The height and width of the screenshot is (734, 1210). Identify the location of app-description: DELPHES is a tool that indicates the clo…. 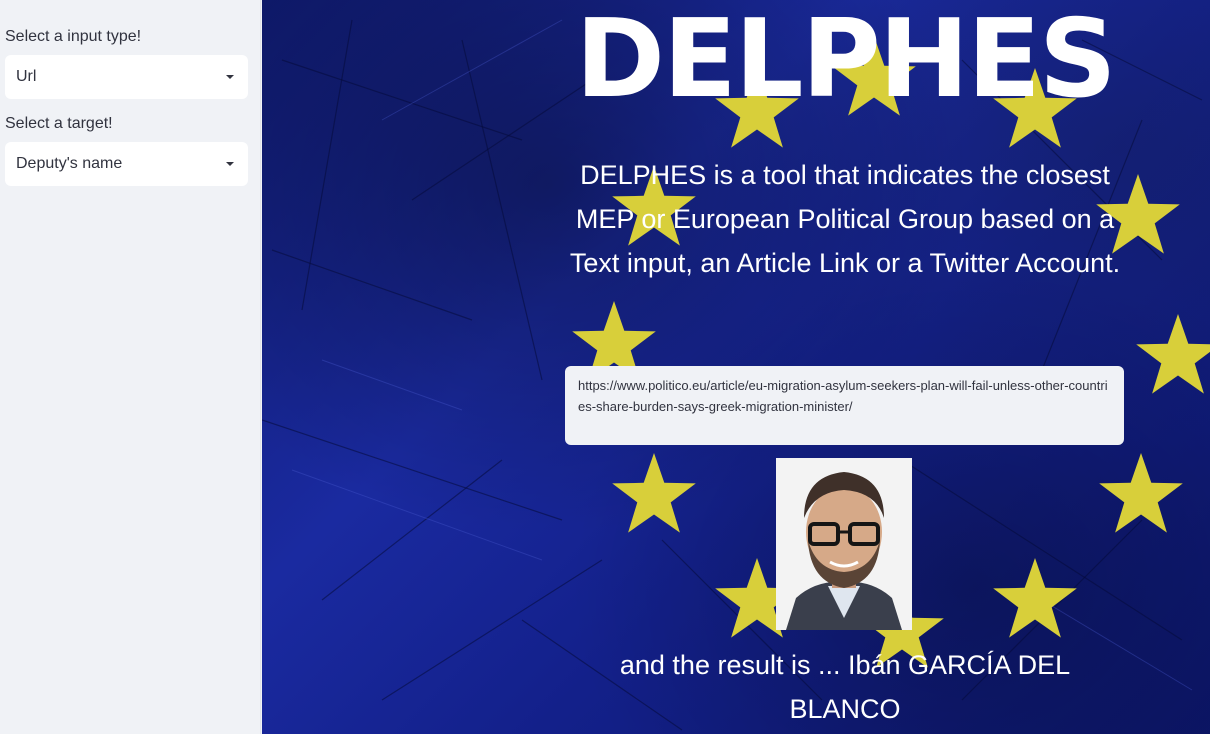
(845, 219).